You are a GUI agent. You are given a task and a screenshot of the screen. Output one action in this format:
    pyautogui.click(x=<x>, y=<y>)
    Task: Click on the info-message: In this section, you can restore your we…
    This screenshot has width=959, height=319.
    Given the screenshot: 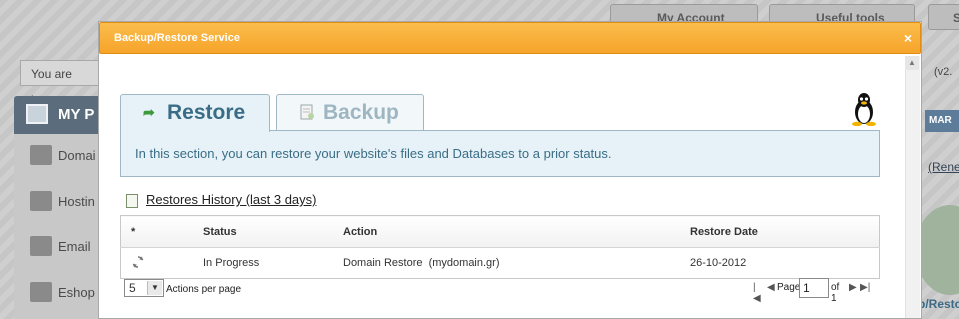 What is the action you would take?
    pyautogui.click(x=500, y=153)
    